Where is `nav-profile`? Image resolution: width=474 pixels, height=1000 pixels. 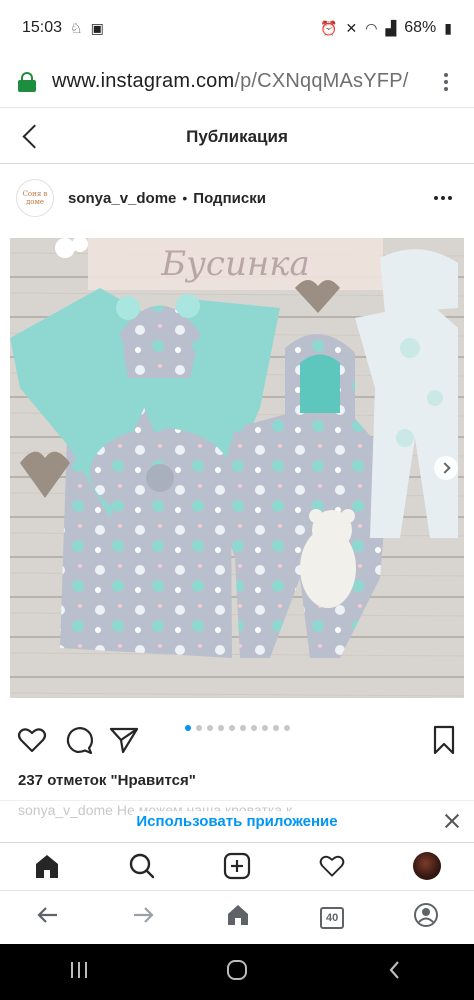
nav-profile is located at coordinates (427, 866).